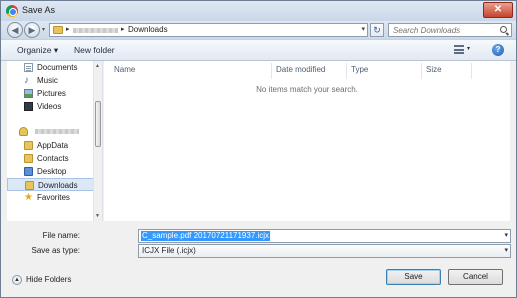 The image size is (517, 298). I want to click on redacted-breadcrumb, so click(95, 30).